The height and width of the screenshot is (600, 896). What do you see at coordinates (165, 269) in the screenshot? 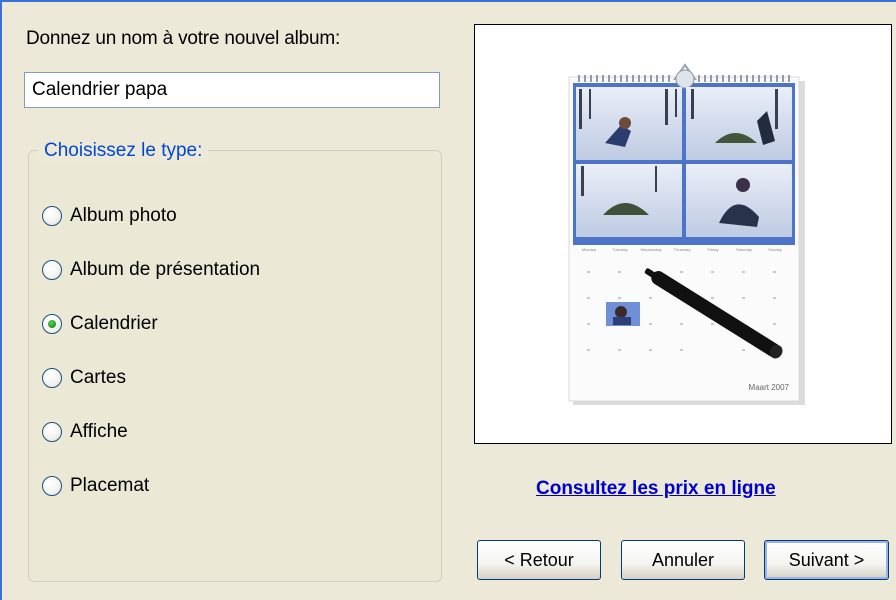
I see `radio-label: Album de présentation` at bounding box center [165, 269].